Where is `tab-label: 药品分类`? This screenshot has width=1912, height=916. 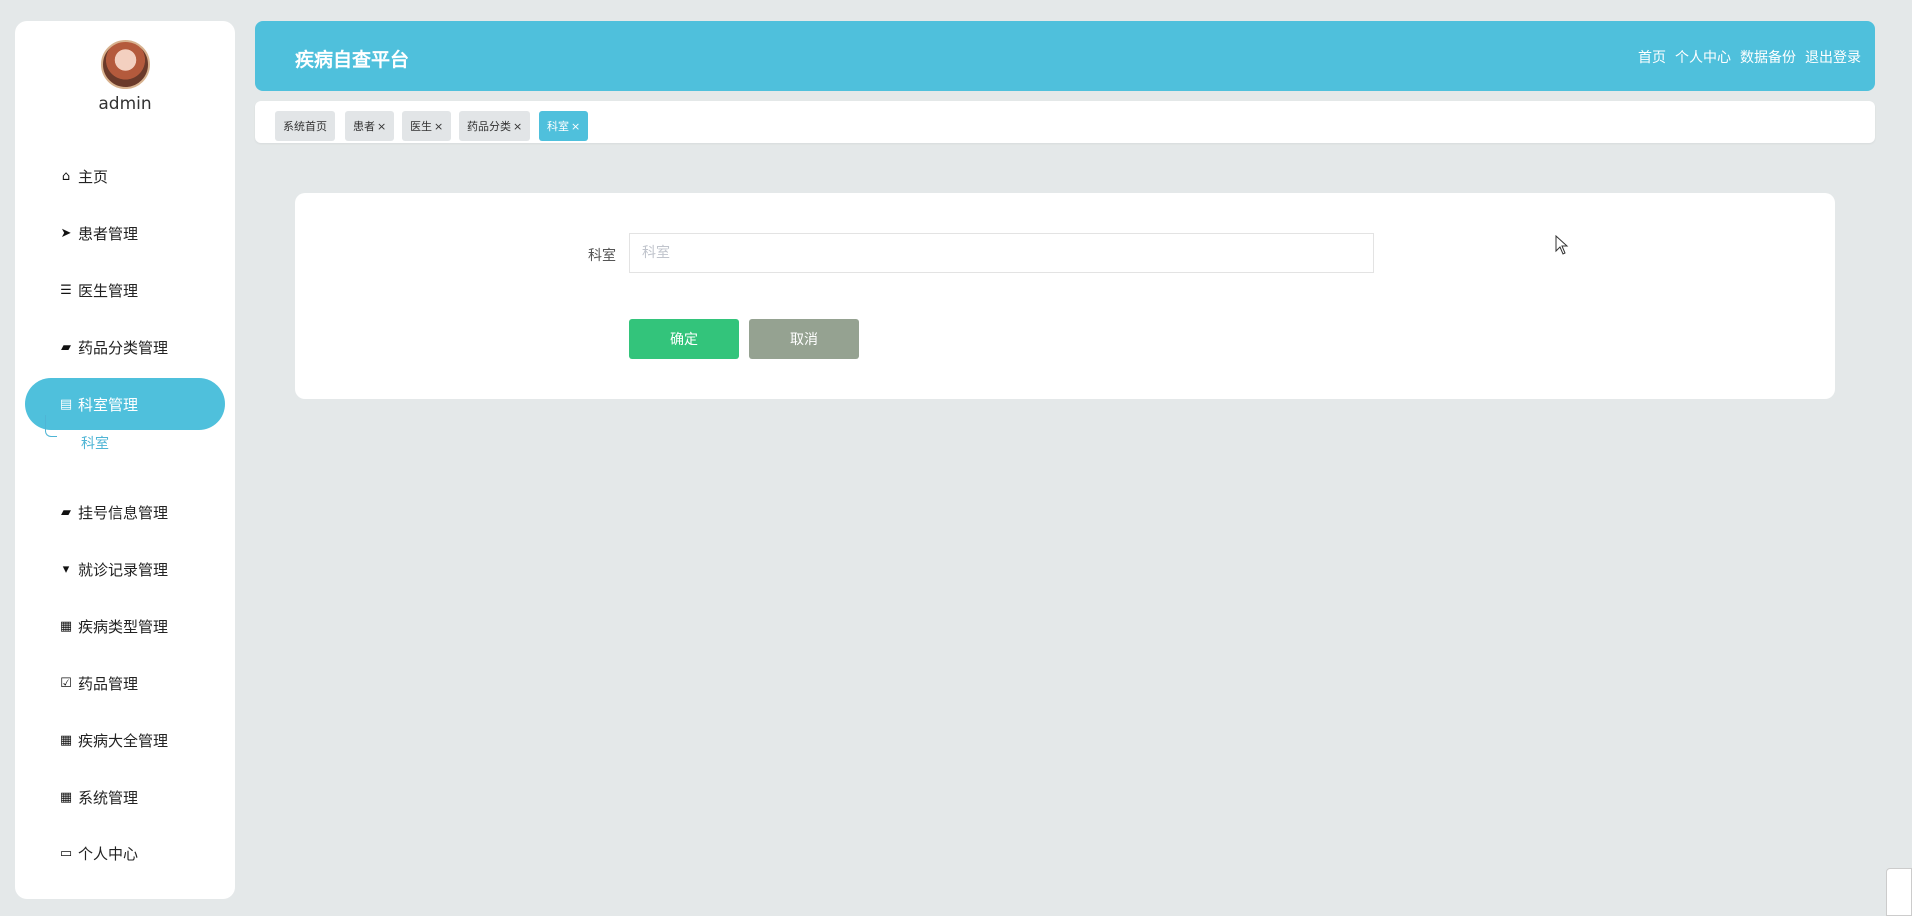
tab-label: 药品分类 is located at coordinates (489, 126).